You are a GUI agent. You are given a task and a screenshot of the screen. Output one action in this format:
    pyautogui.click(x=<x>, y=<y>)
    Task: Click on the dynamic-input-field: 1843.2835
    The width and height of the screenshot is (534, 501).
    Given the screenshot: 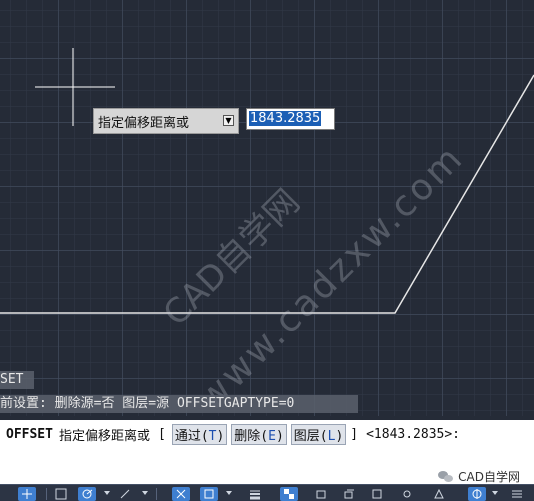 What is the action you would take?
    pyautogui.click(x=290, y=119)
    